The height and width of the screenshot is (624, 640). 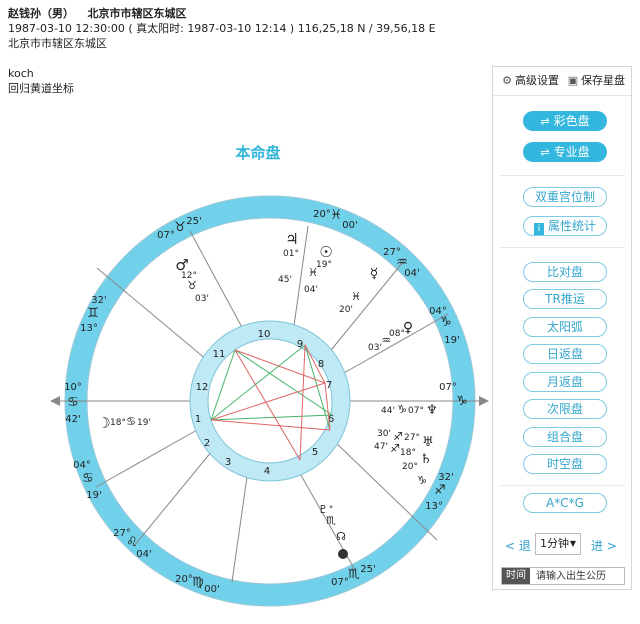 What do you see at coordinates (565, 272) in the screenshot?
I see `synastry-button: 比对盘` at bounding box center [565, 272].